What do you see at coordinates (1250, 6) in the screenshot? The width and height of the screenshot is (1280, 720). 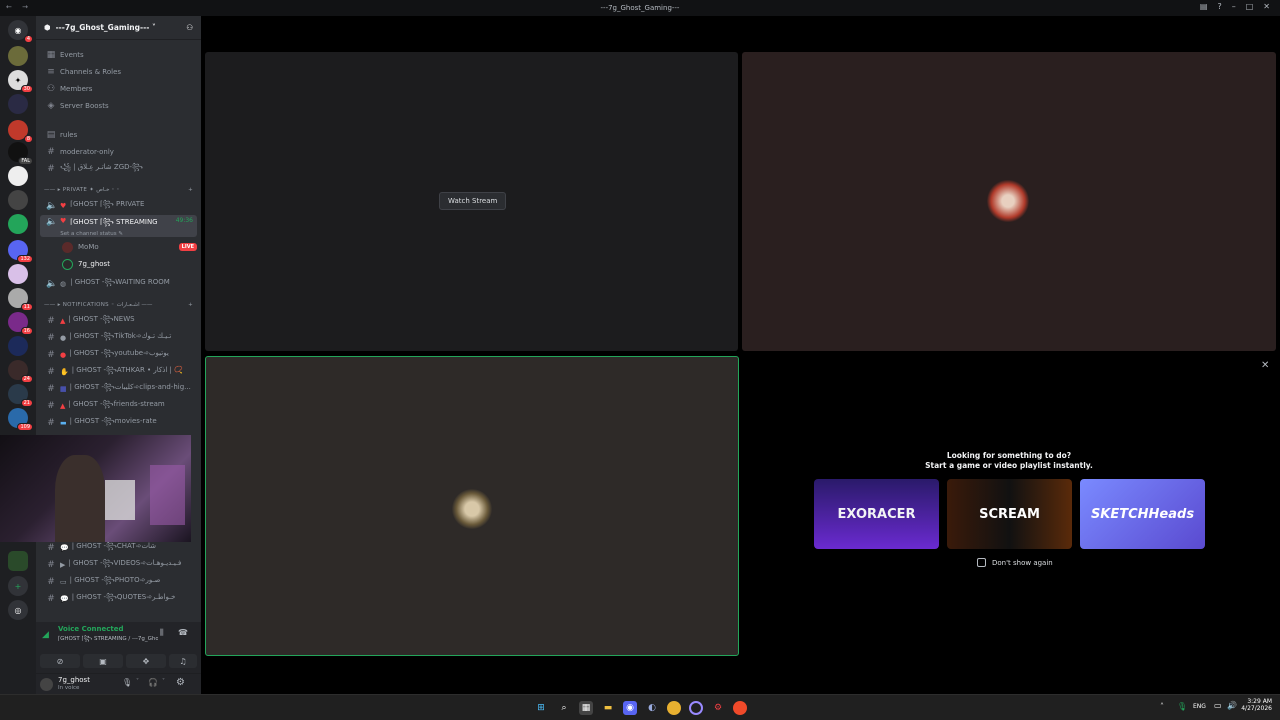 I see `maximize-button: □` at bounding box center [1250, 6].